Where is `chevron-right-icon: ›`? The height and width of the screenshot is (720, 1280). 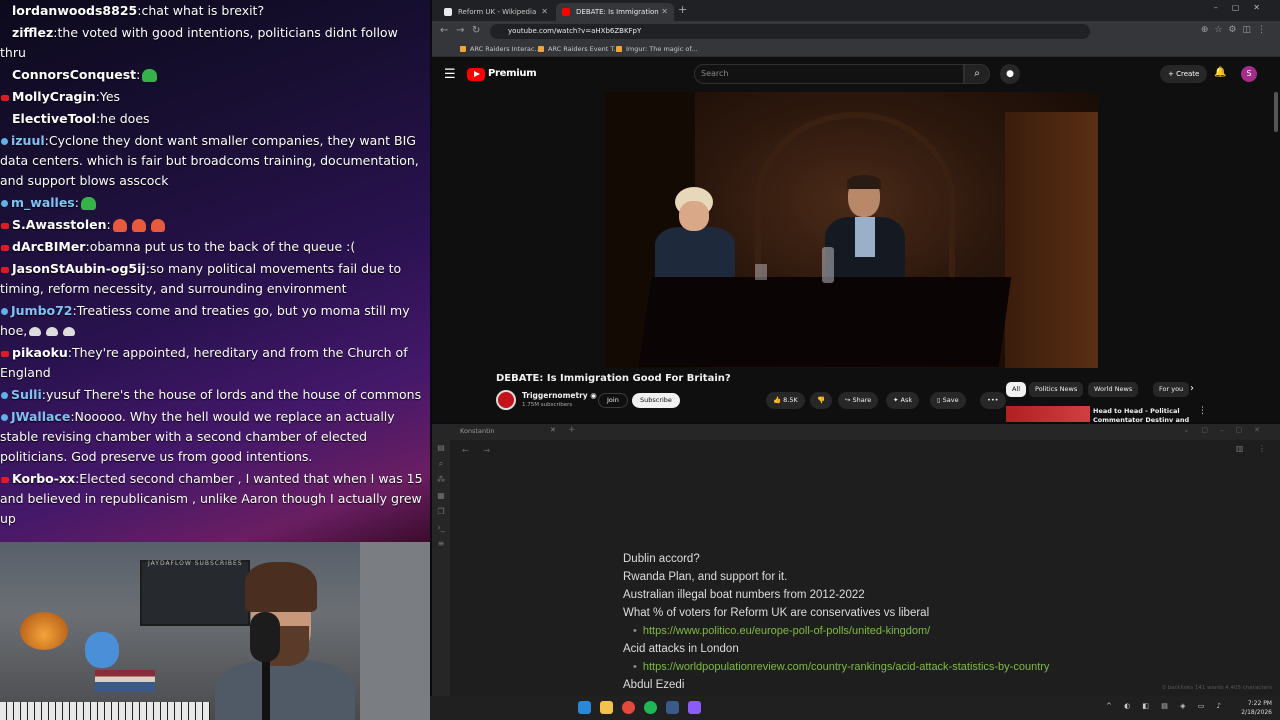 chevron-right-icon: › is located at coordinates (1192, 388).